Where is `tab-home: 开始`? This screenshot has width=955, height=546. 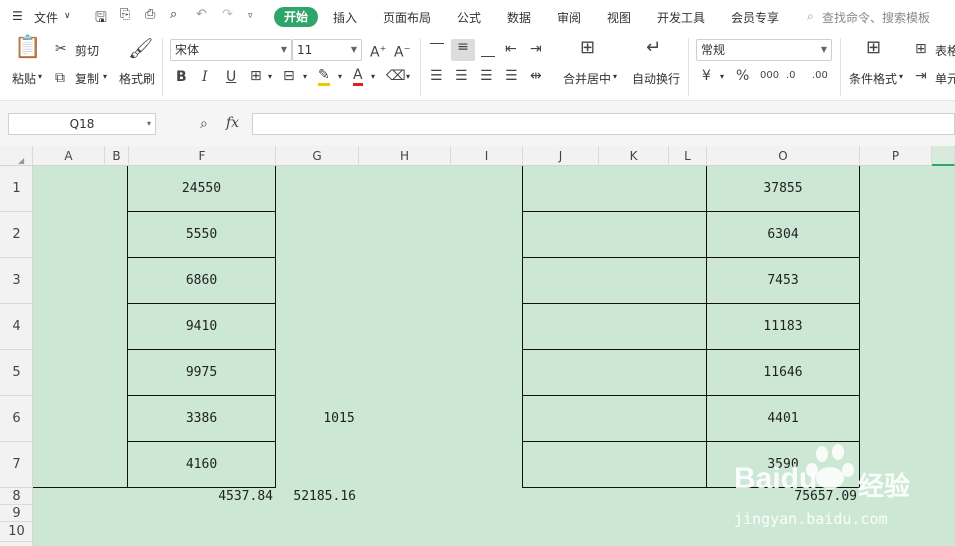
tab-home: 开始 is located at coordinates (296, 17).